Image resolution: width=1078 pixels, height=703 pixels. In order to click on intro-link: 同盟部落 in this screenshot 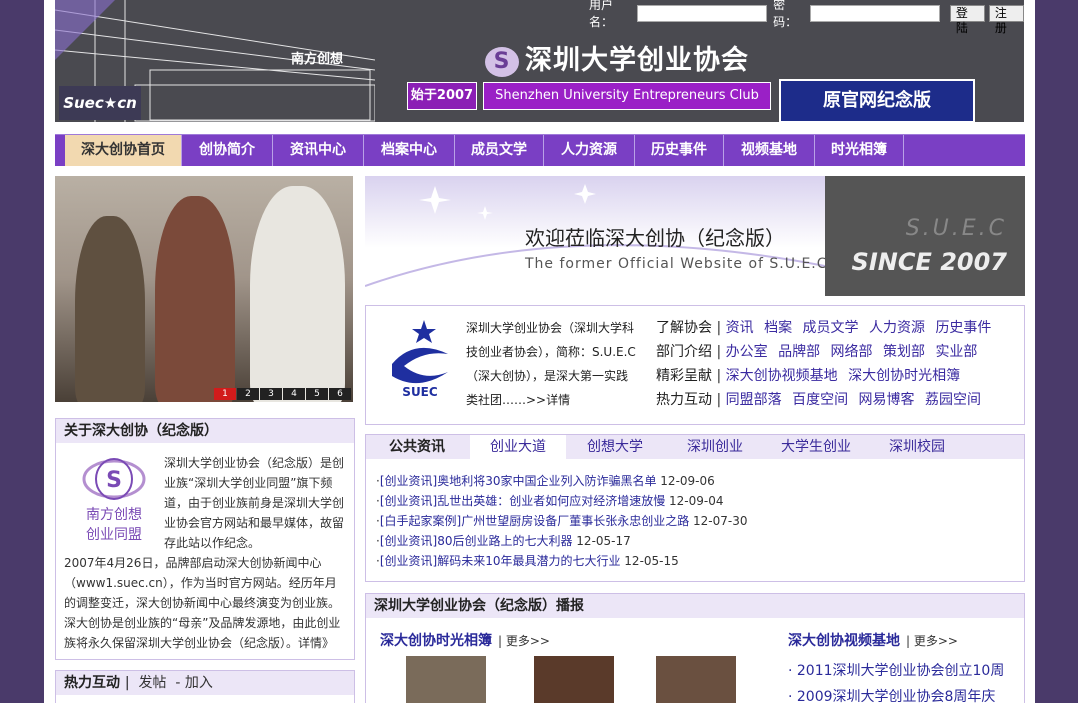, I will do `click(754, 400)`.